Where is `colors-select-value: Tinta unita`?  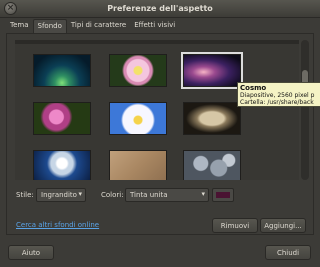
colors-select-value: Tinta unita is located at coordinates (149, 195).